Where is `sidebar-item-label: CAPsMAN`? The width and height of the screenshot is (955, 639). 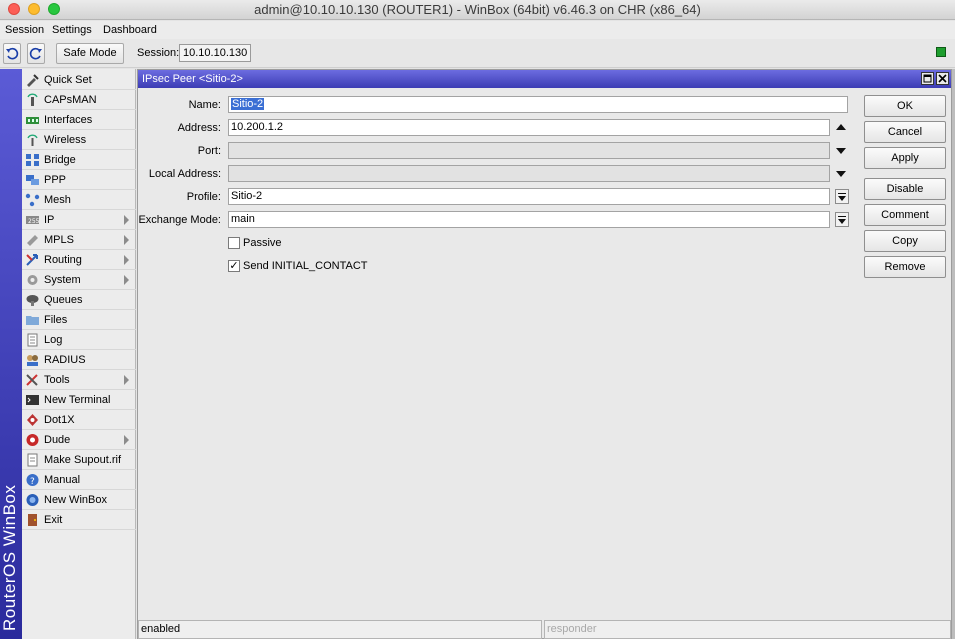
sidebar-item-label: CAPsMAN is located at coordinates (70, 100).